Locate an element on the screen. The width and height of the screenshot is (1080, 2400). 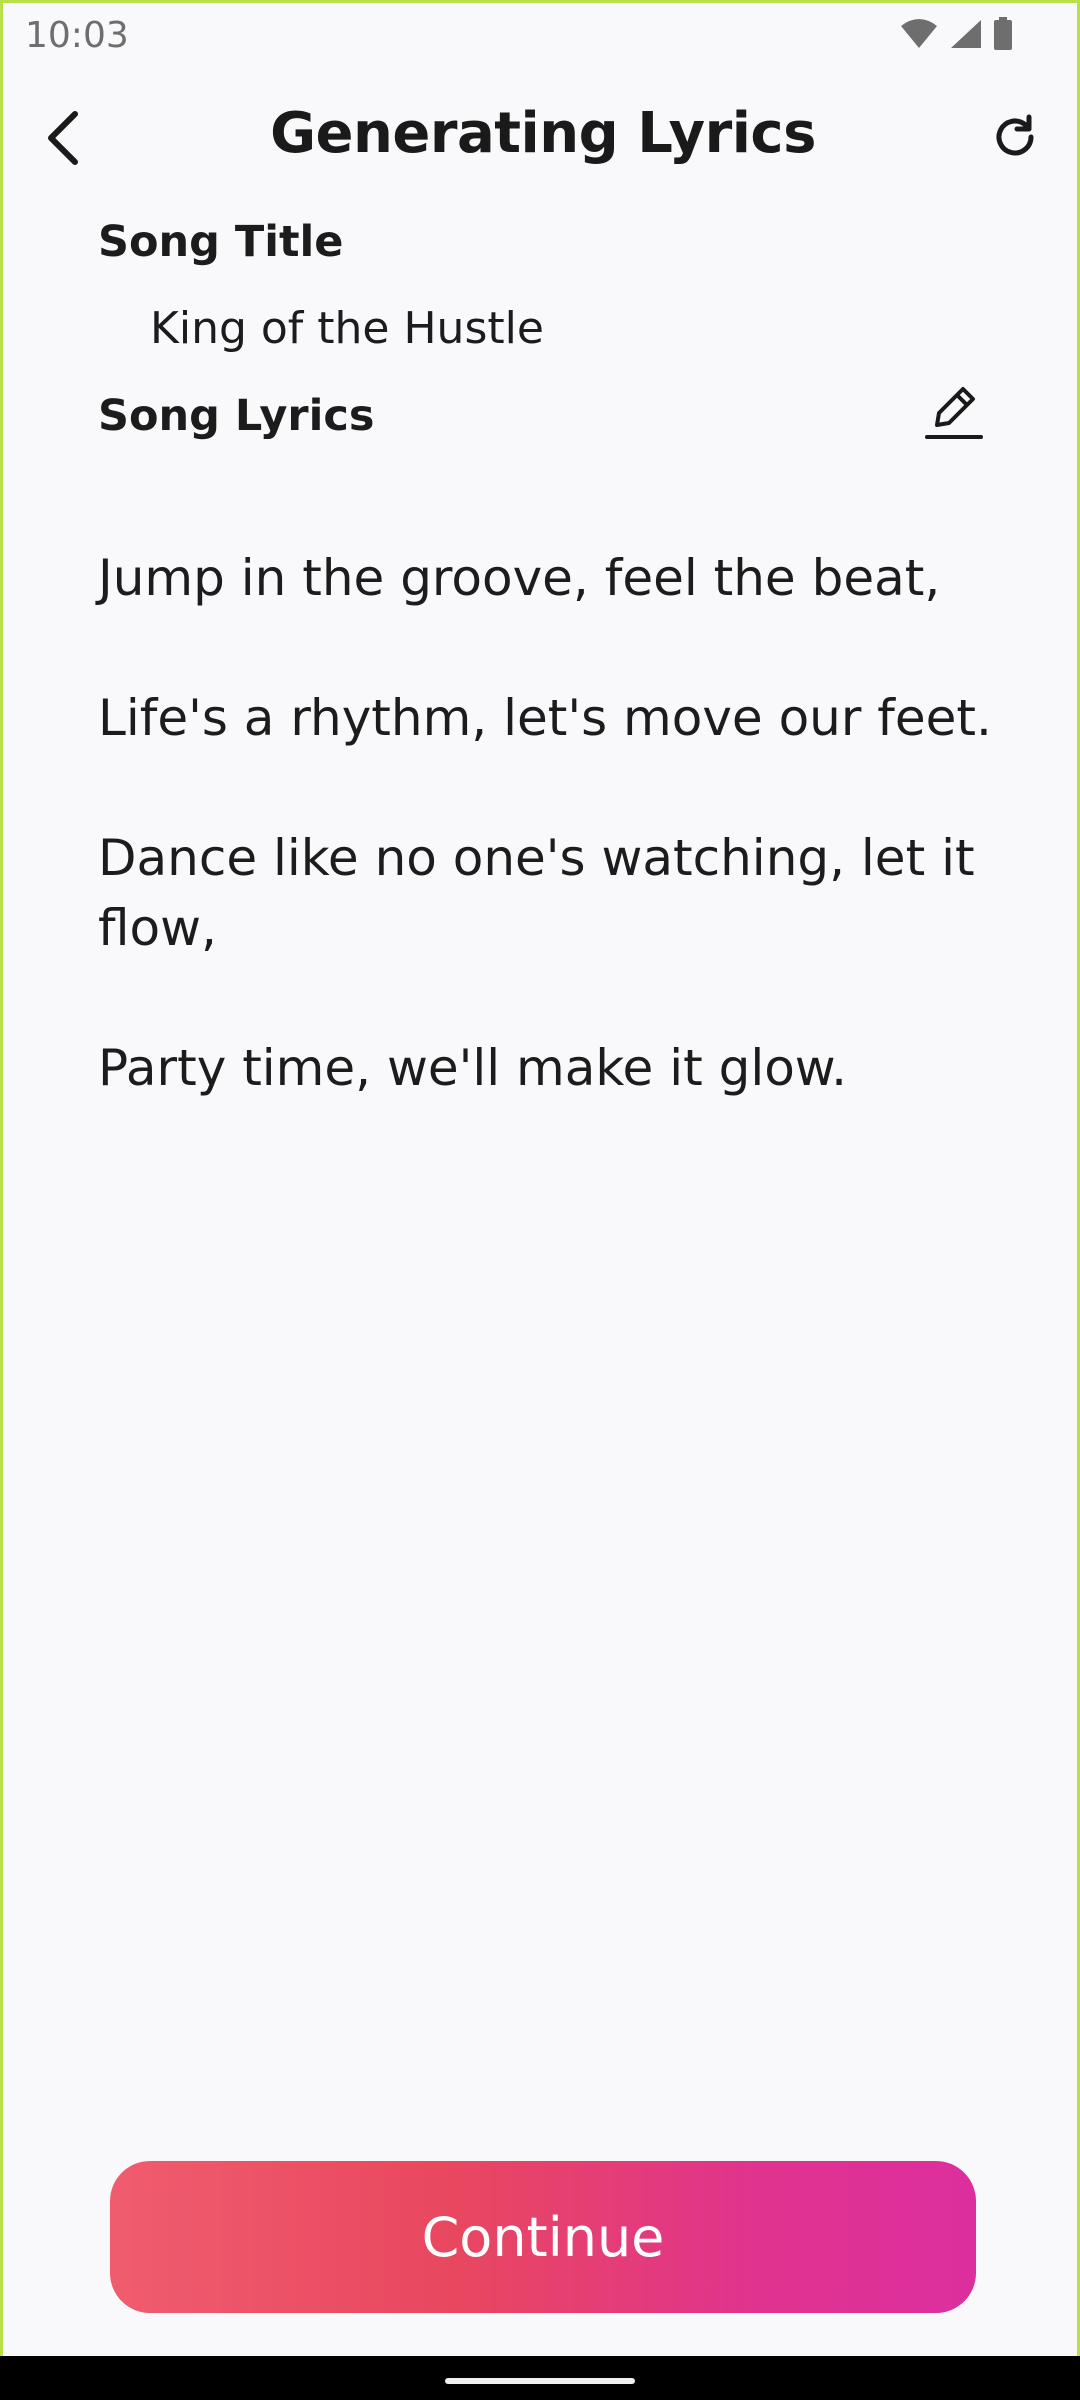
refresh-icon is located at coordinates (1015, 139).